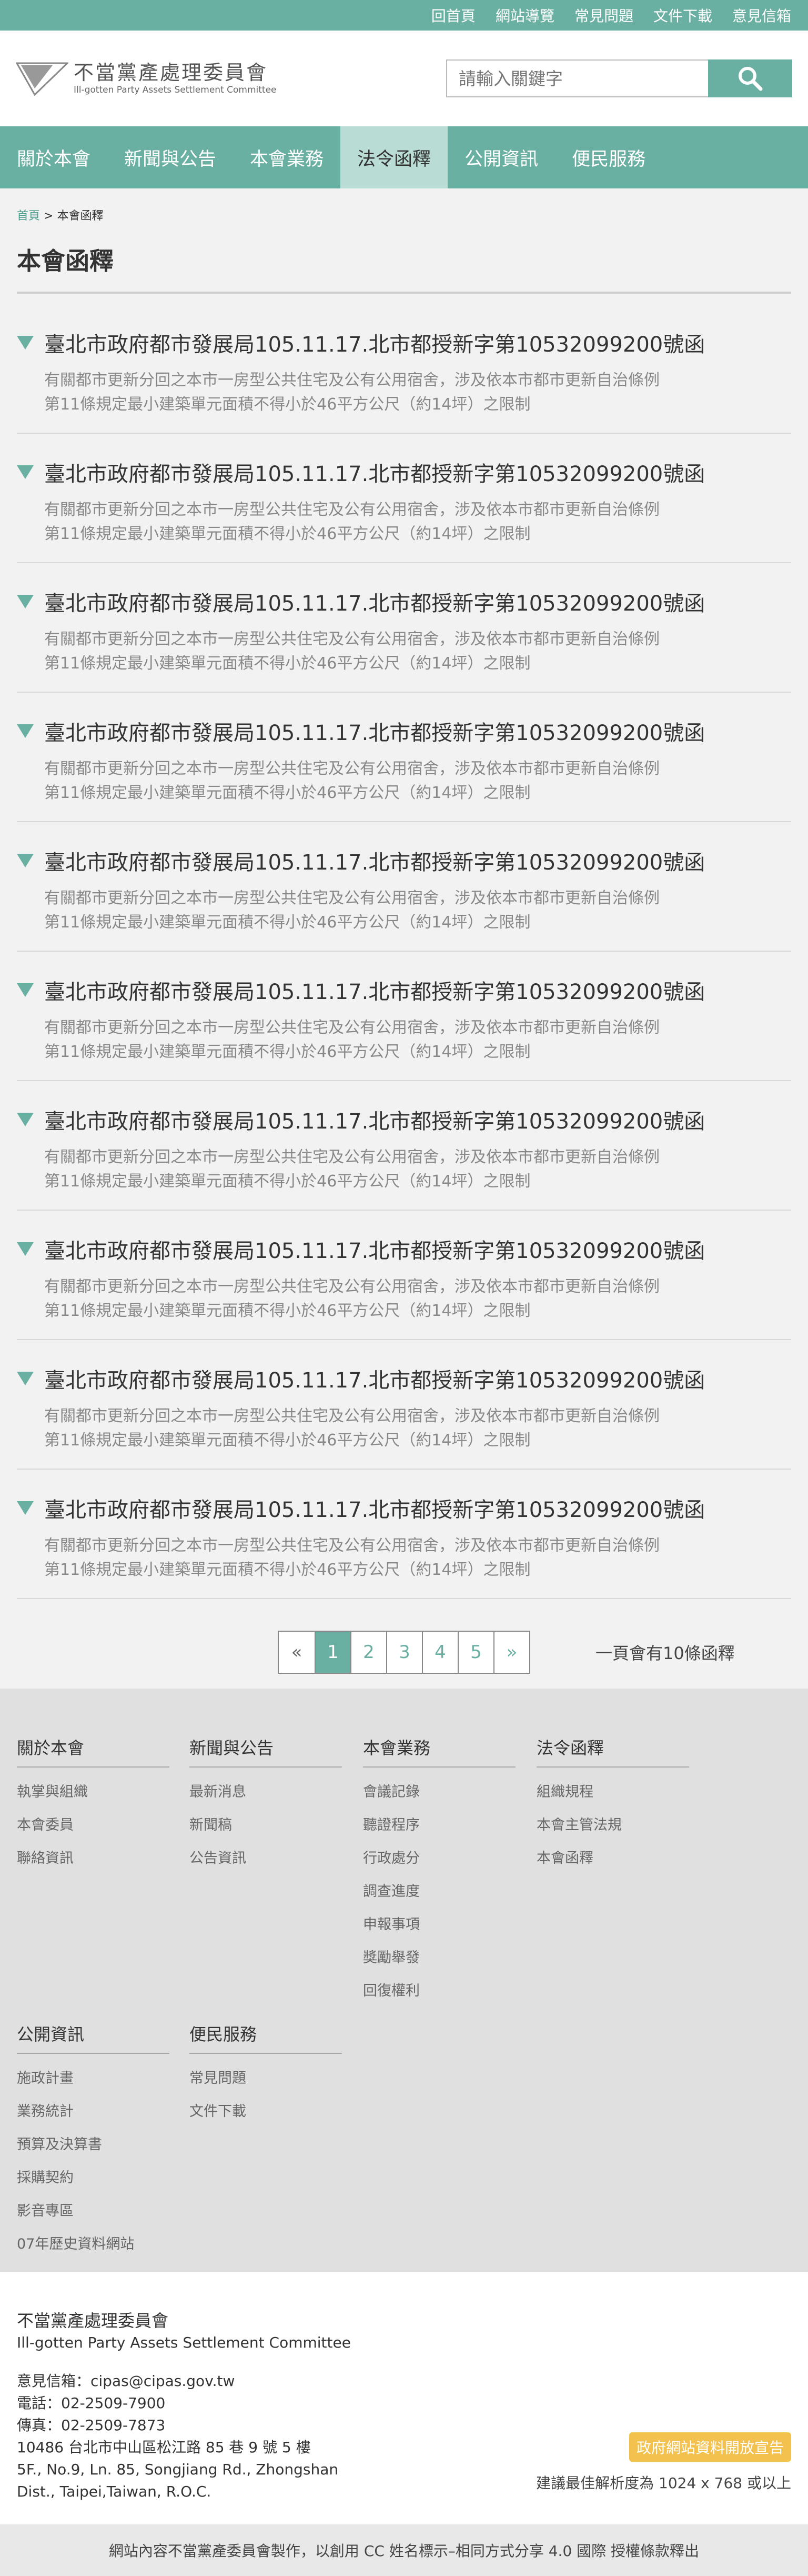  I want to click on sitemap-link: 文件下載, so click(265, 2110).